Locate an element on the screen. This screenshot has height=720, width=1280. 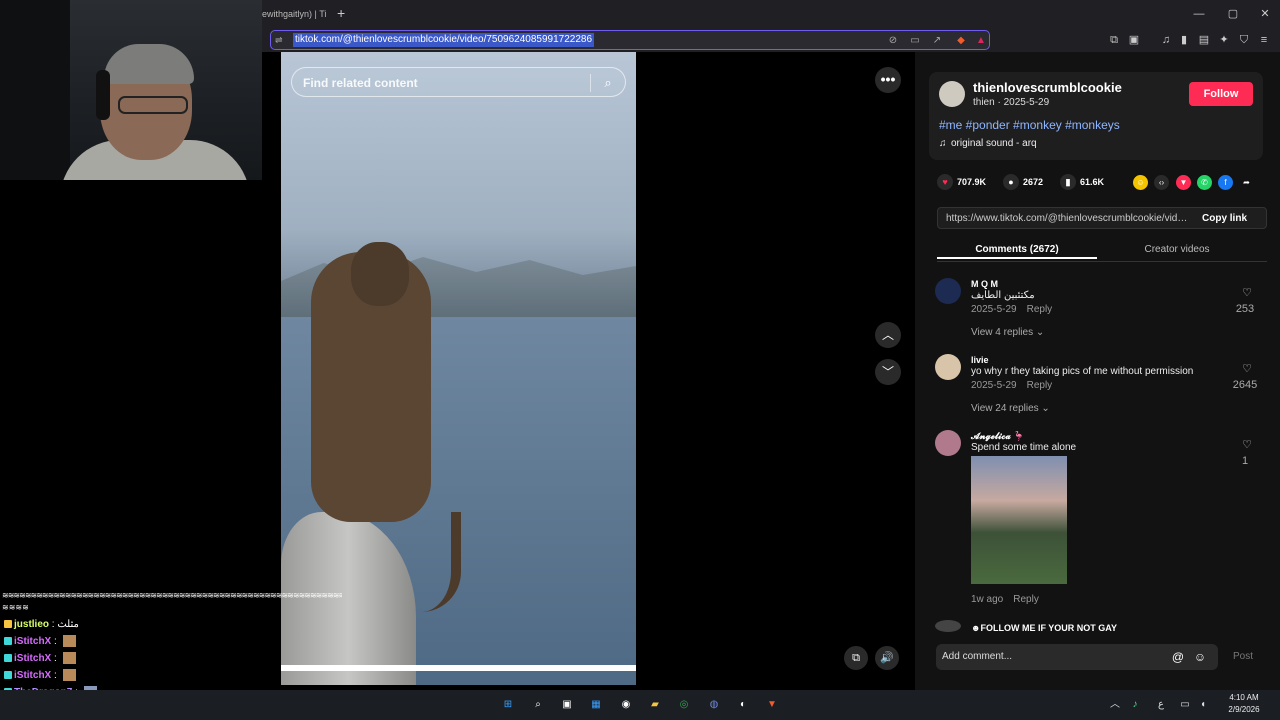
comment-photo is located at coordinates (1019, 520).